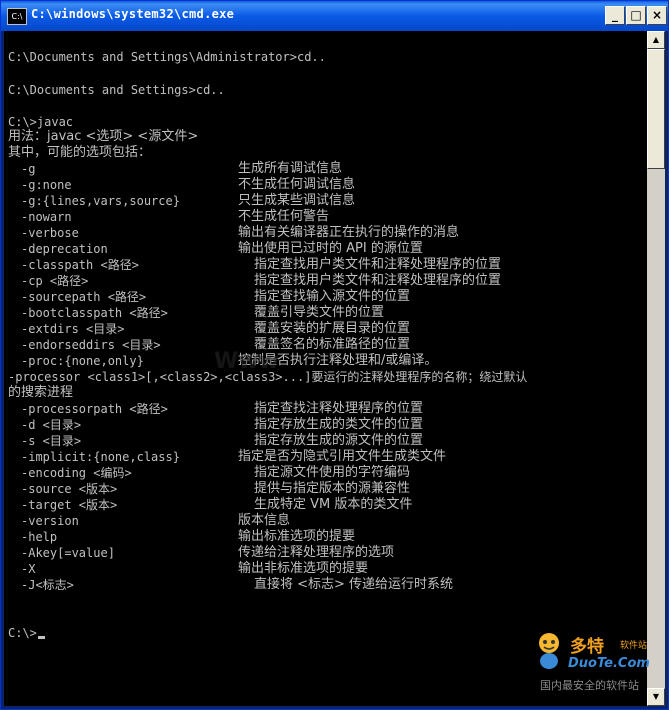 The image size is (669, 710). What do you see at coordinates (46, 217) in the screenshot?
I see `option-flag: -nowarn` at bounding box center [46, 217].